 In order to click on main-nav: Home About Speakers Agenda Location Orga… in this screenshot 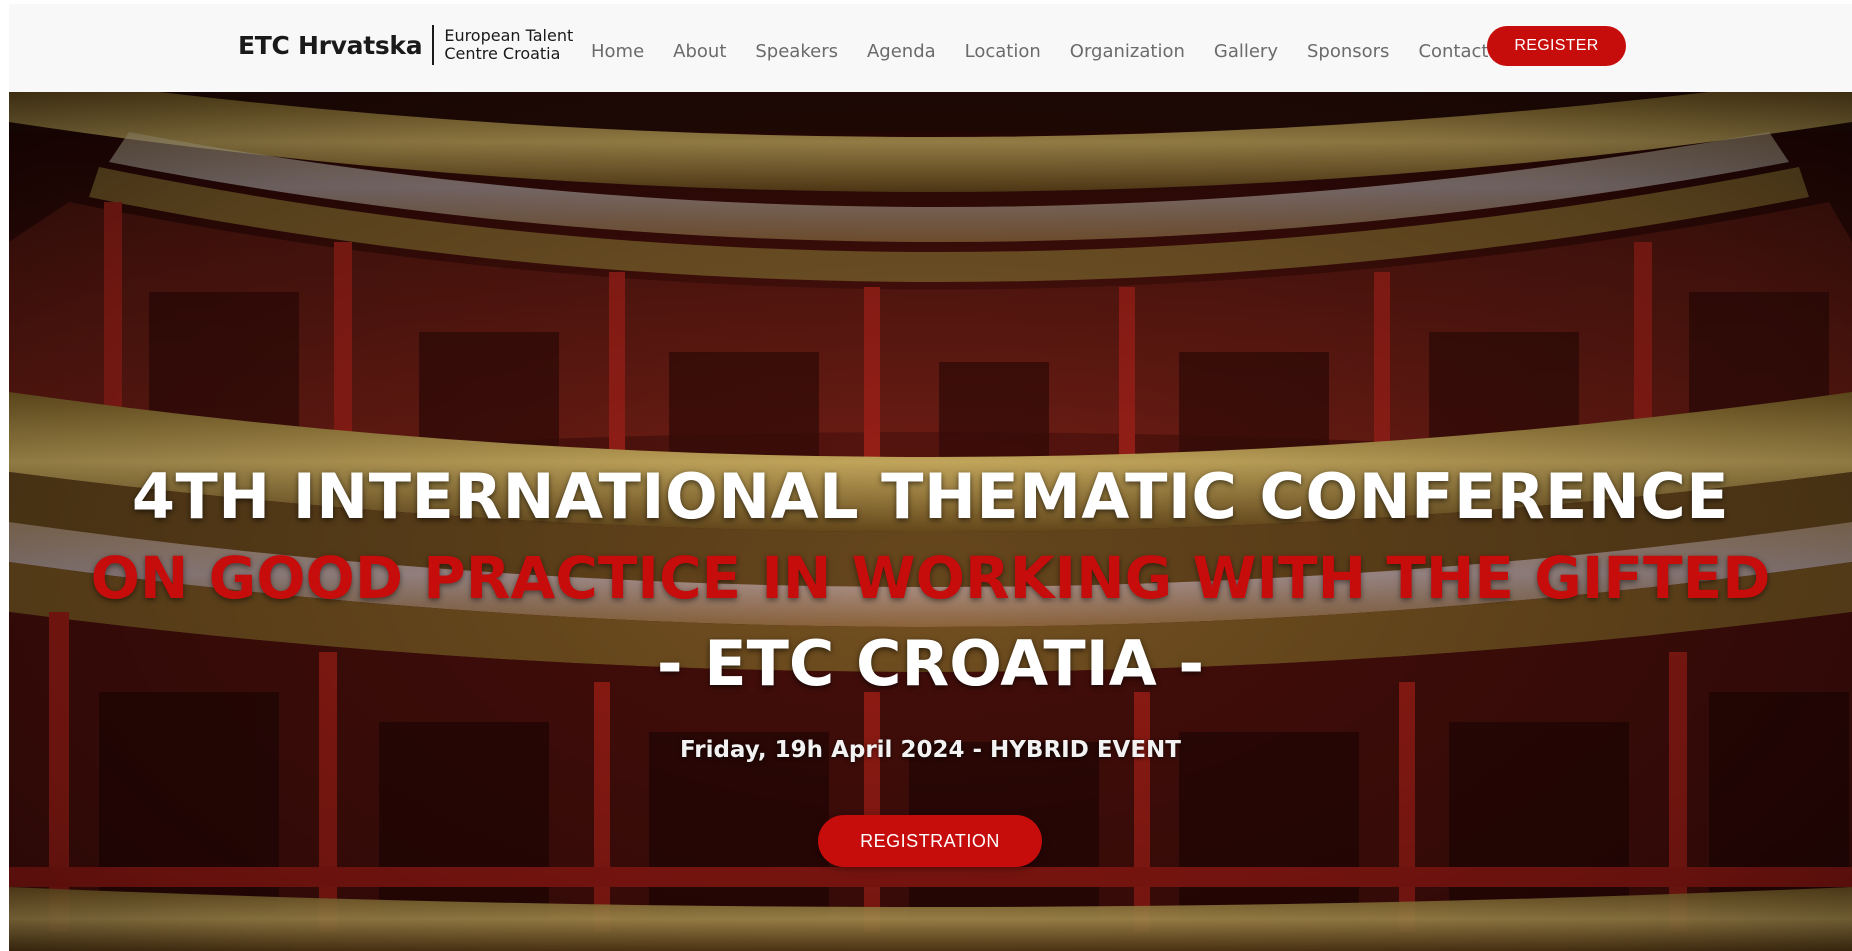, I will do `click(1054, 51)`.